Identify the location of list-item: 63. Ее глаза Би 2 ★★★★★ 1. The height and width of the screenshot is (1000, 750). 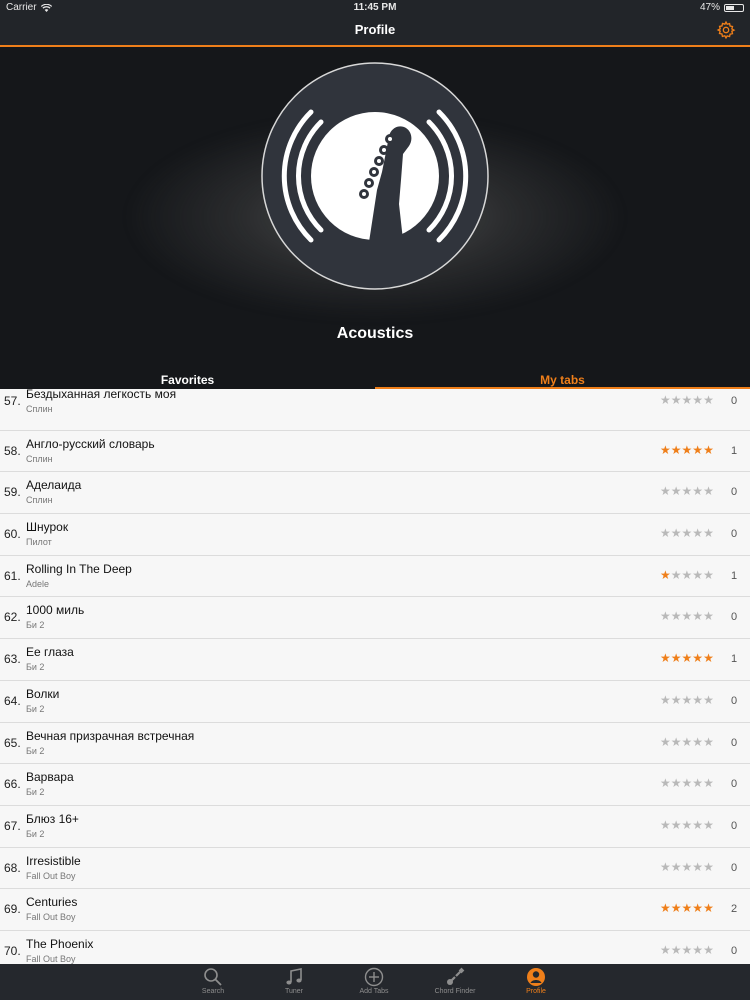
(375, 660).